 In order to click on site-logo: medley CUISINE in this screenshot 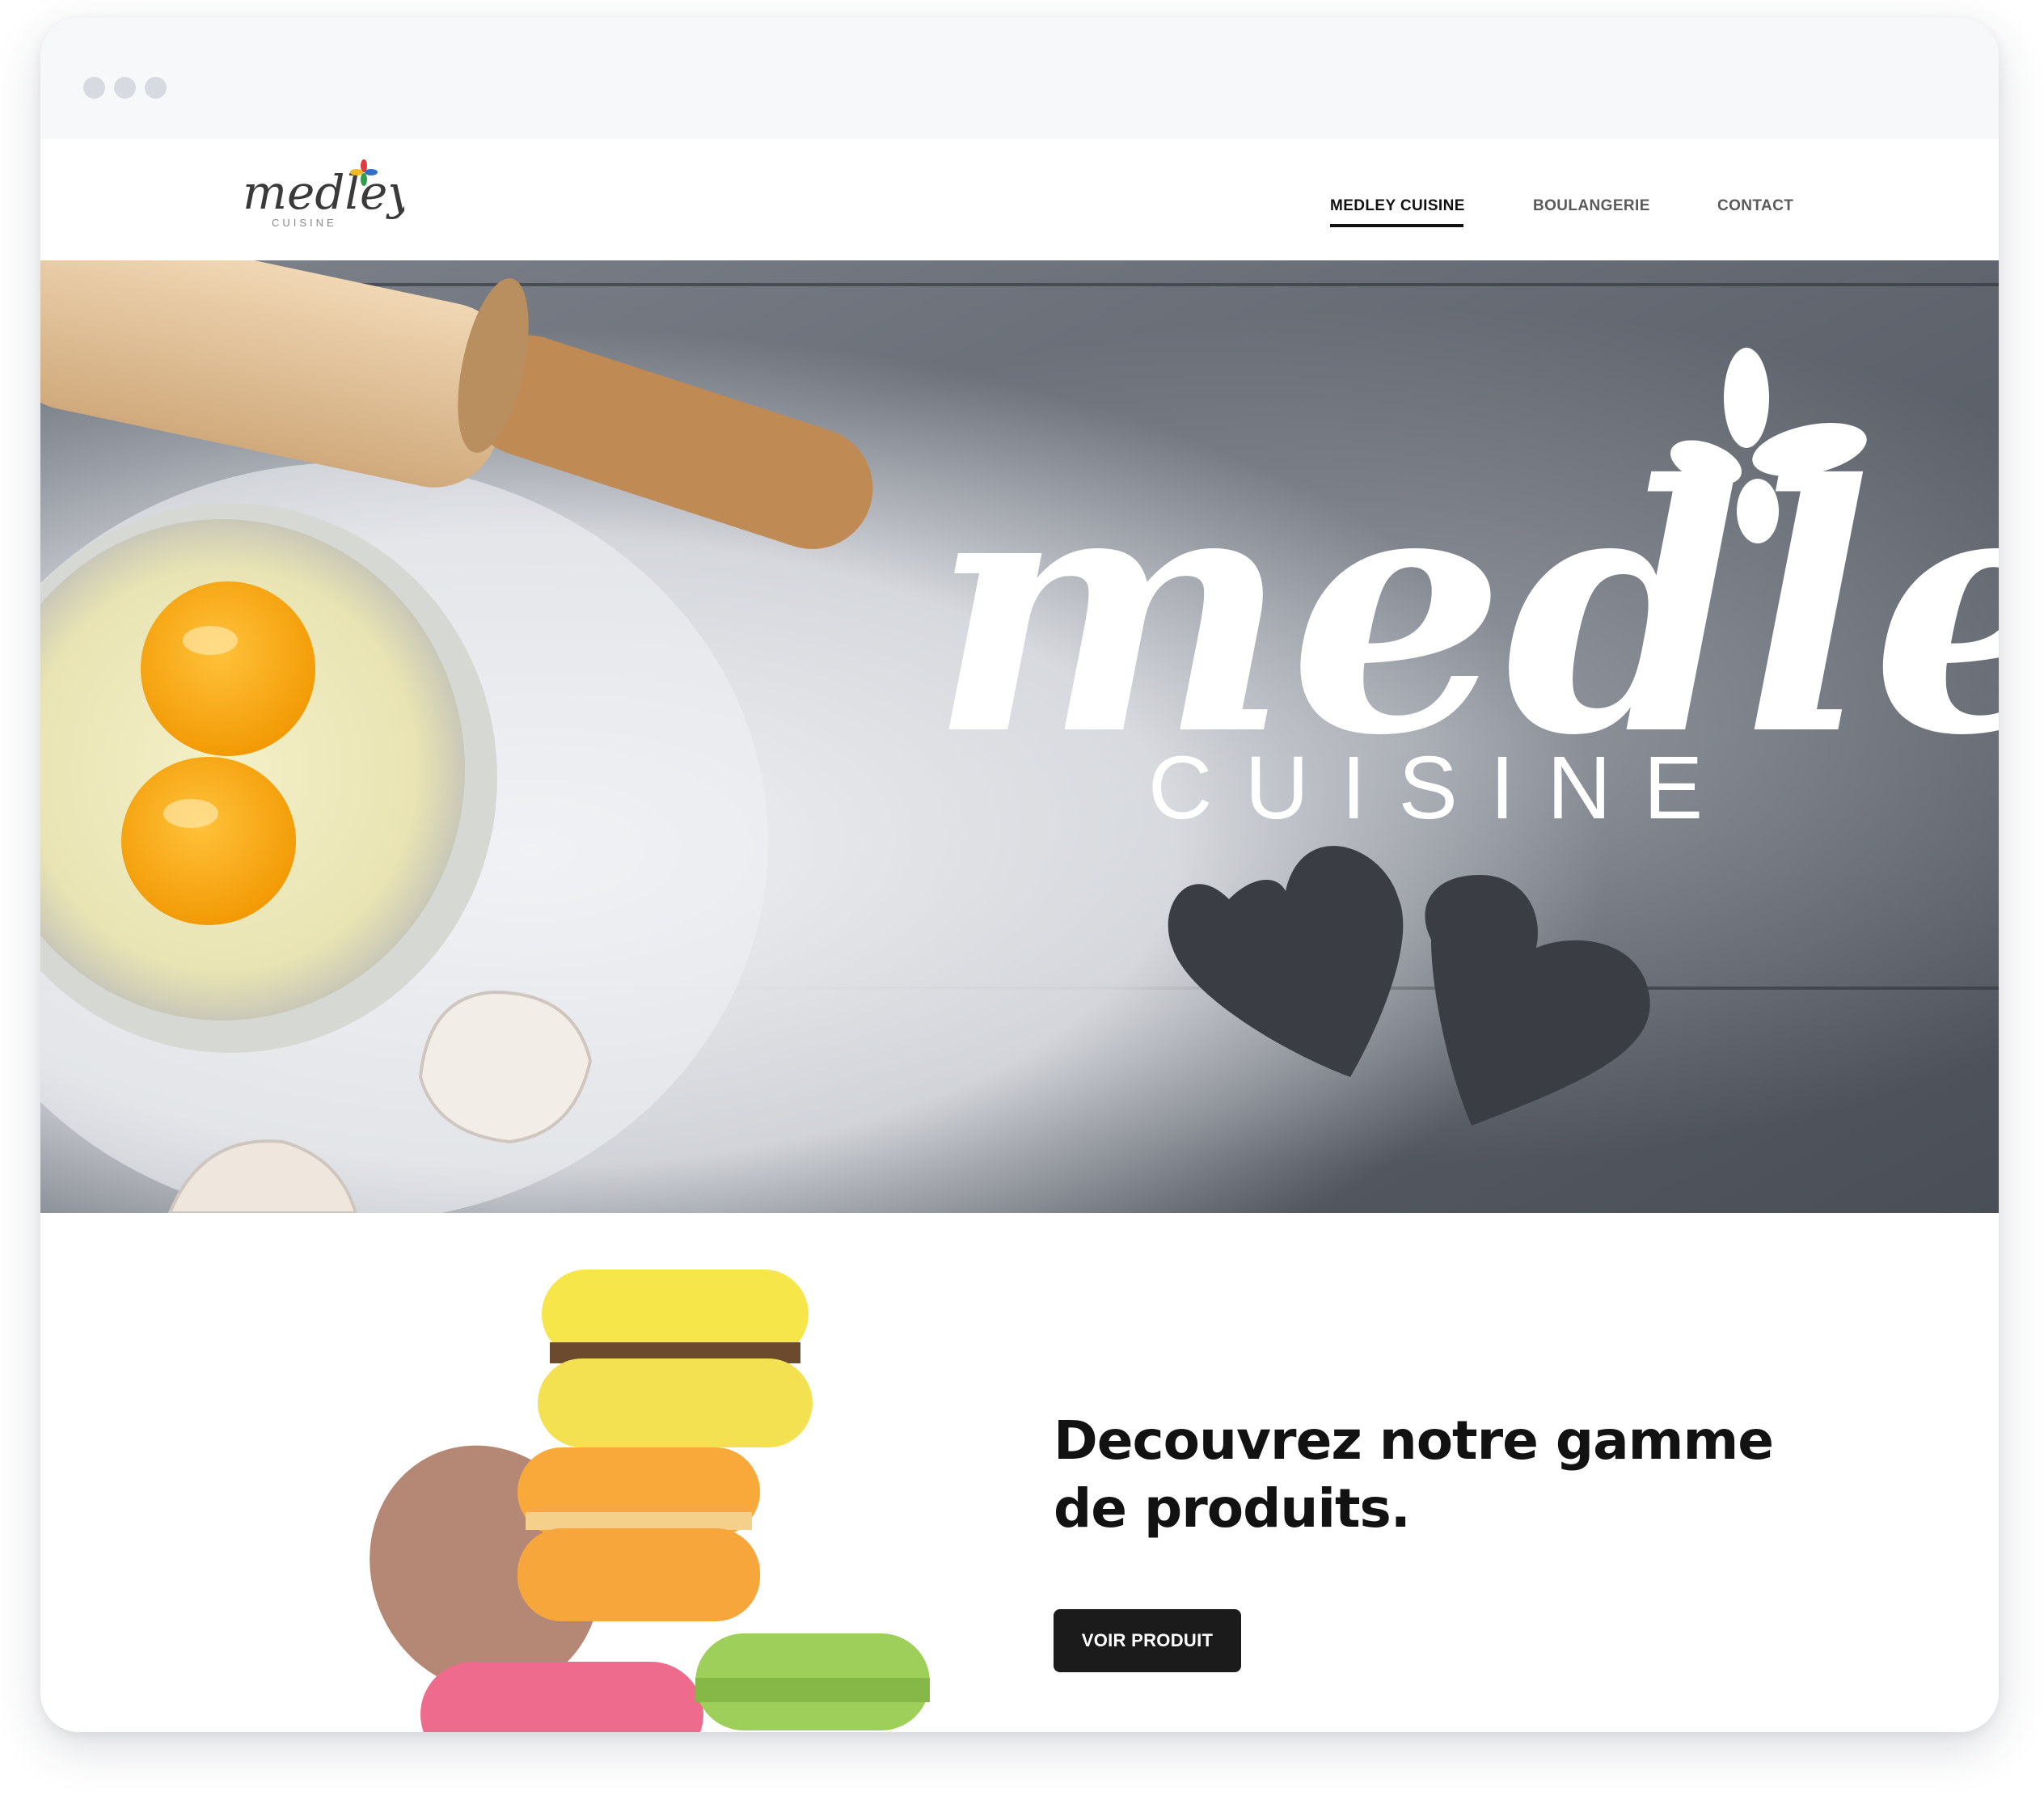, I will do `click(329, 195)`.